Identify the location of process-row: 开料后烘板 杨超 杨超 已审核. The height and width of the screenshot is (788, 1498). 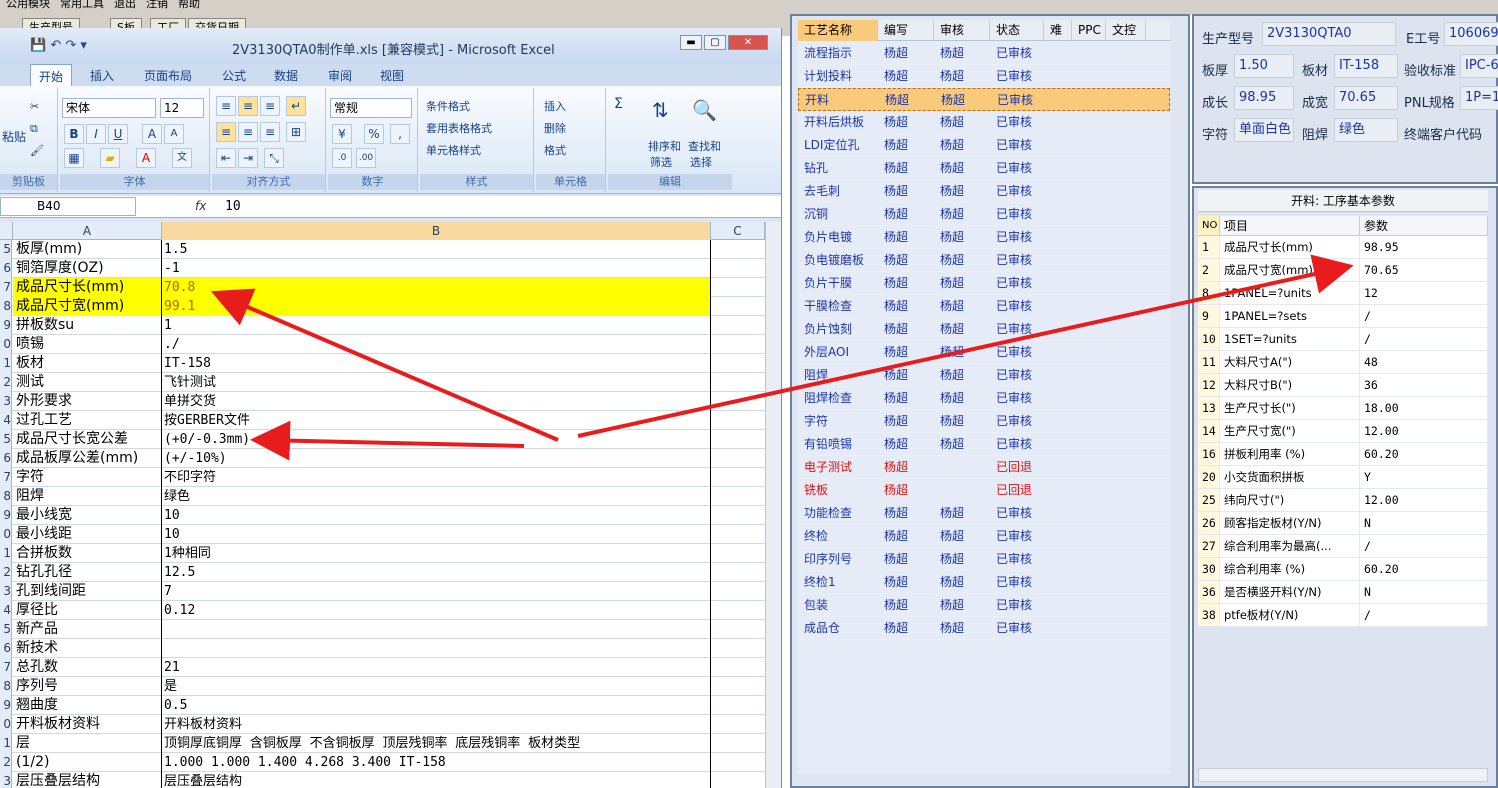
(984, 122).